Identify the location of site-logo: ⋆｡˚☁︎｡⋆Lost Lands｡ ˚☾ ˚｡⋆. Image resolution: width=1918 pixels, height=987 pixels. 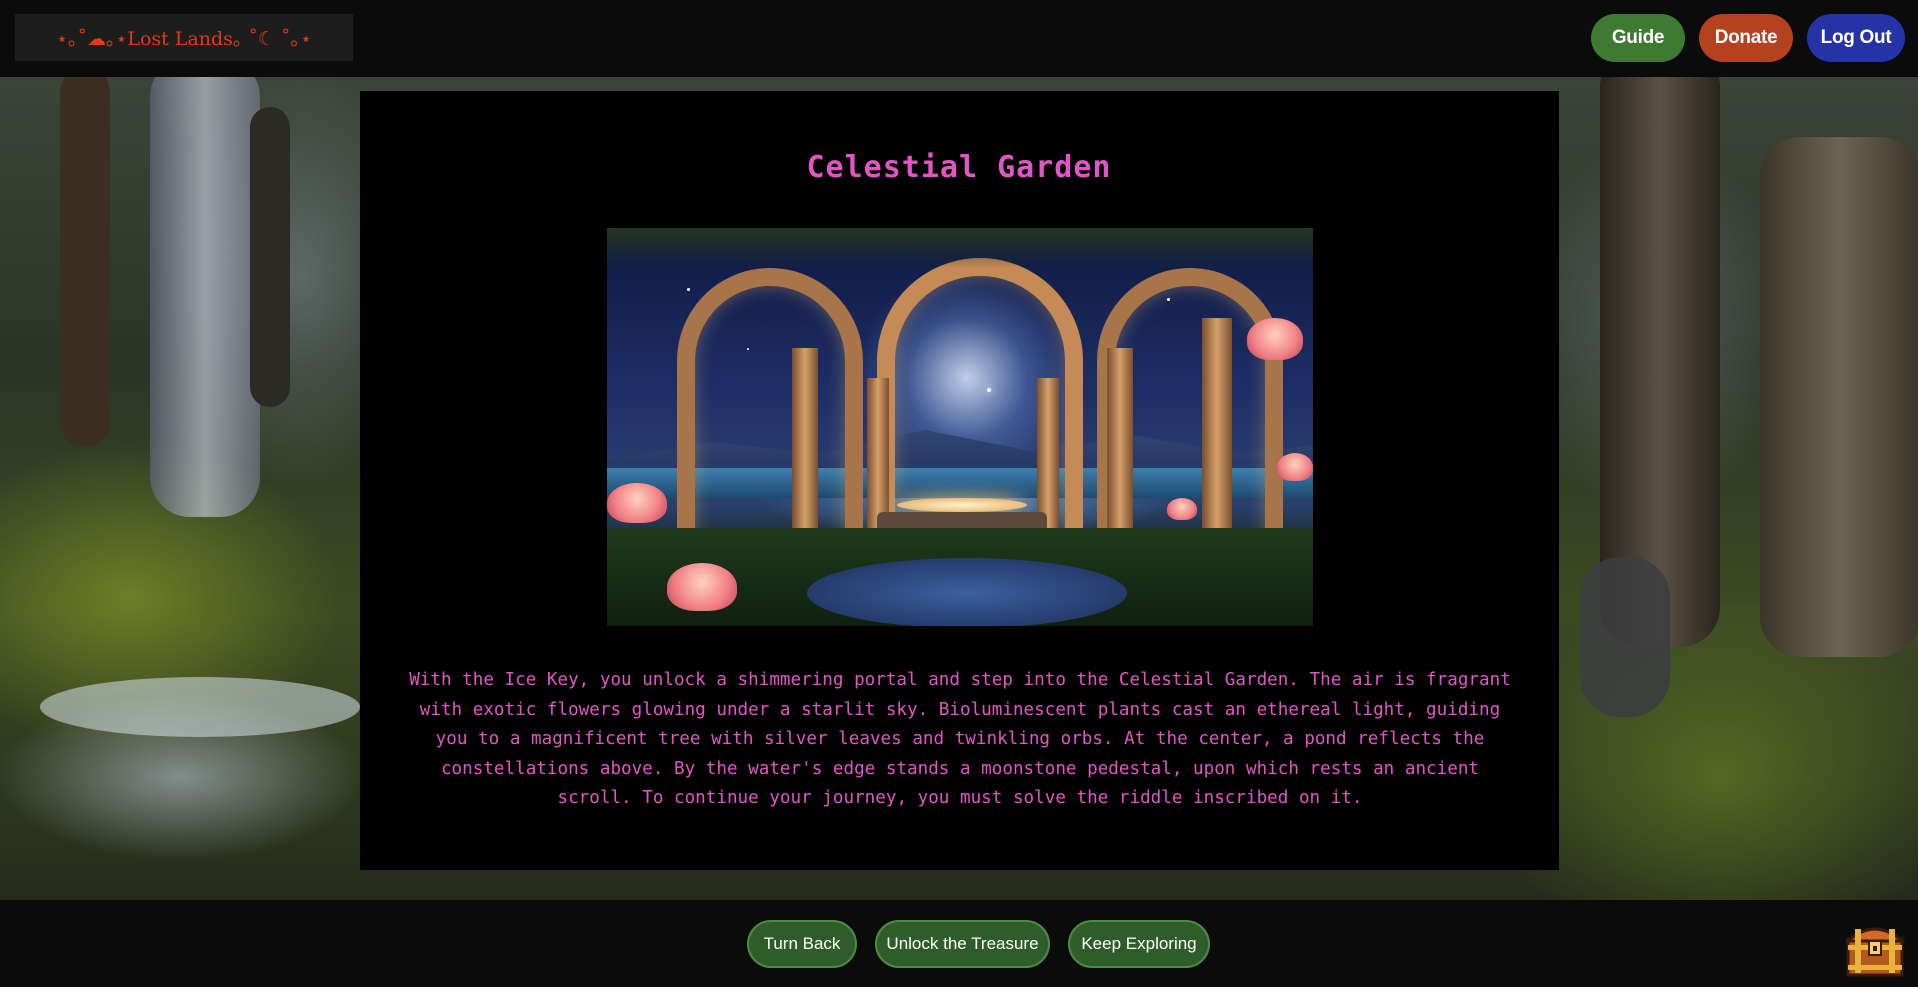
(184, 37).